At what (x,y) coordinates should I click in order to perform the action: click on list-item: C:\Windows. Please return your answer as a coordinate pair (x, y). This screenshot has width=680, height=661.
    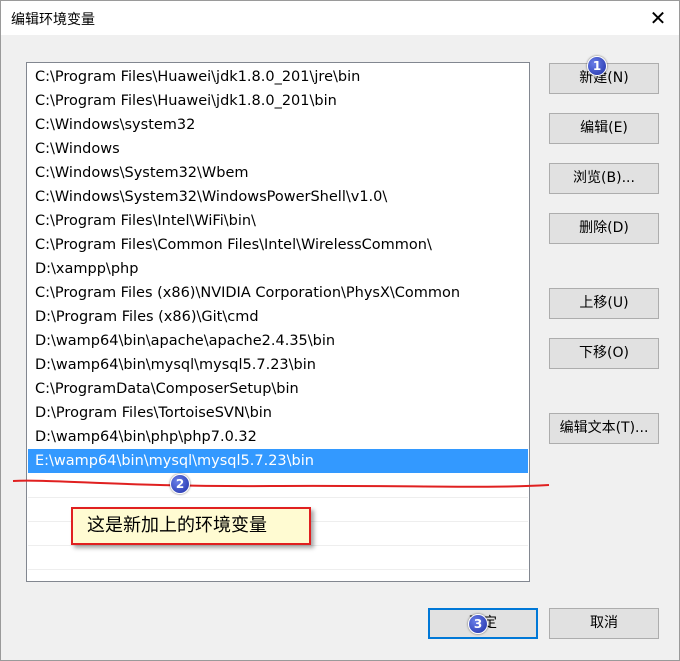
    Looking at the image, I should click on (278, 149).